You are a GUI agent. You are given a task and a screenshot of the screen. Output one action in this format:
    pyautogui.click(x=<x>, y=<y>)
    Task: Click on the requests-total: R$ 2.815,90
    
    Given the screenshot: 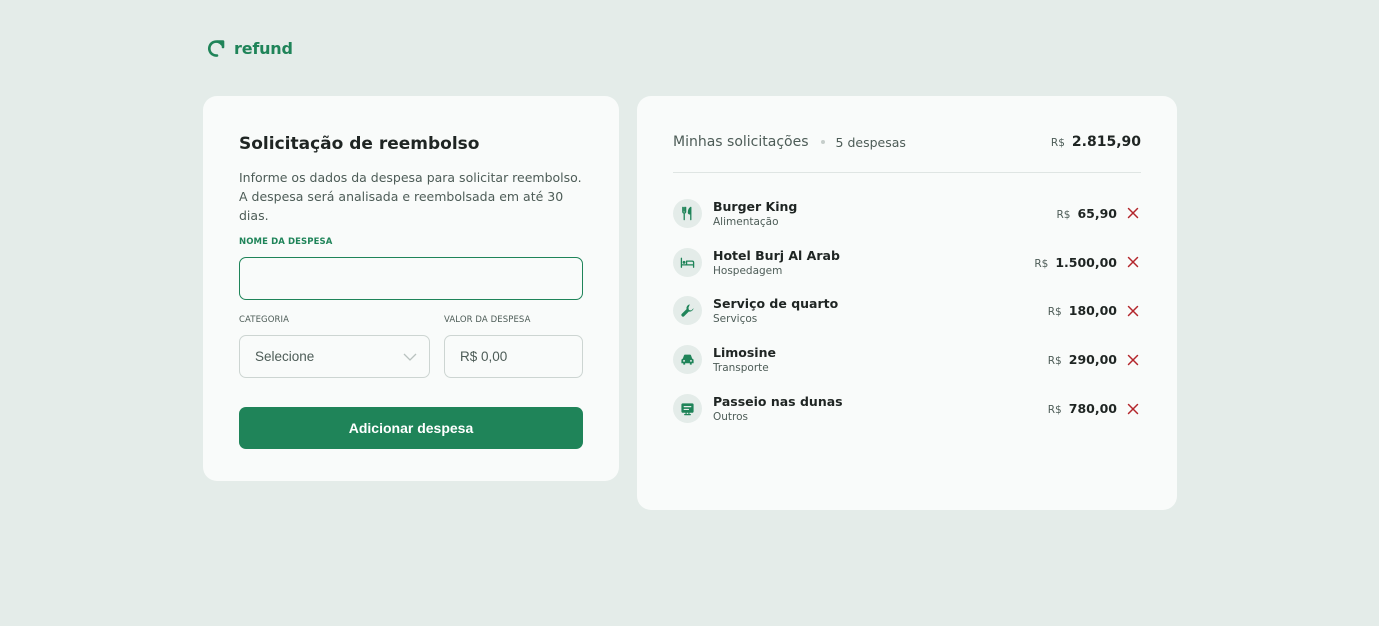 What is the action you would take?
    pyautogui.click(x=1096, y=142)
    